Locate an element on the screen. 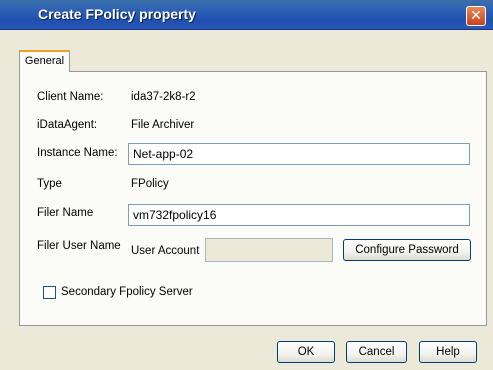  help-button: Help is located at coordinates (448, 352).